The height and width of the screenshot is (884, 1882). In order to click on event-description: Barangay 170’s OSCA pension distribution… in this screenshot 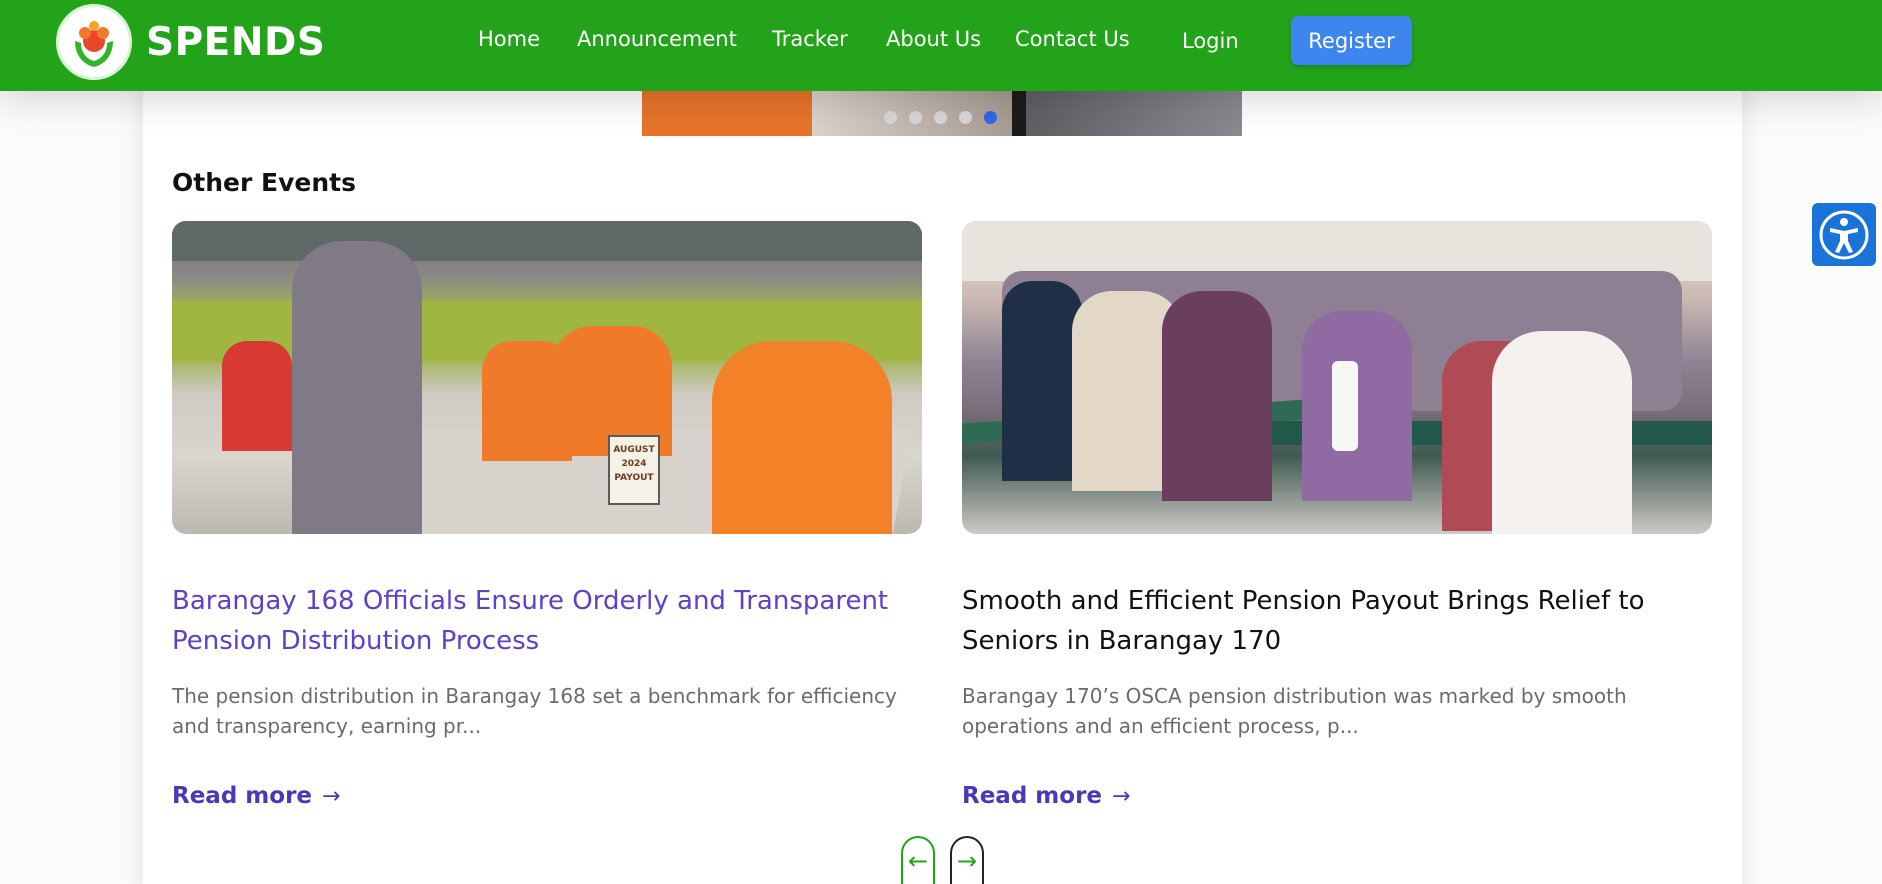, I will do `click(1294, 711)`.